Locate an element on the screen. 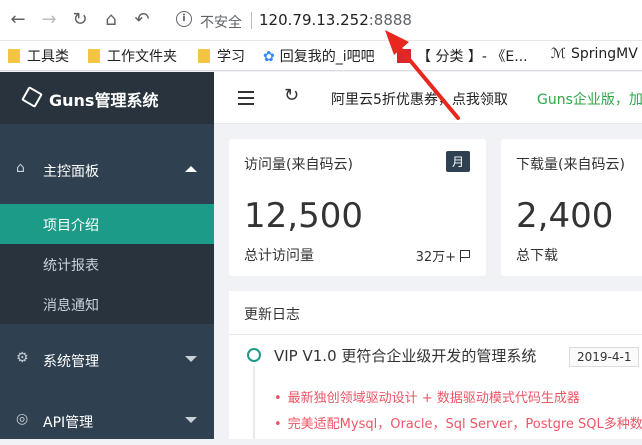 The image size is (642, 445). bookmark-tieba: ✿ 回复我的_i吧吧 is located at coordinates (319, 56).